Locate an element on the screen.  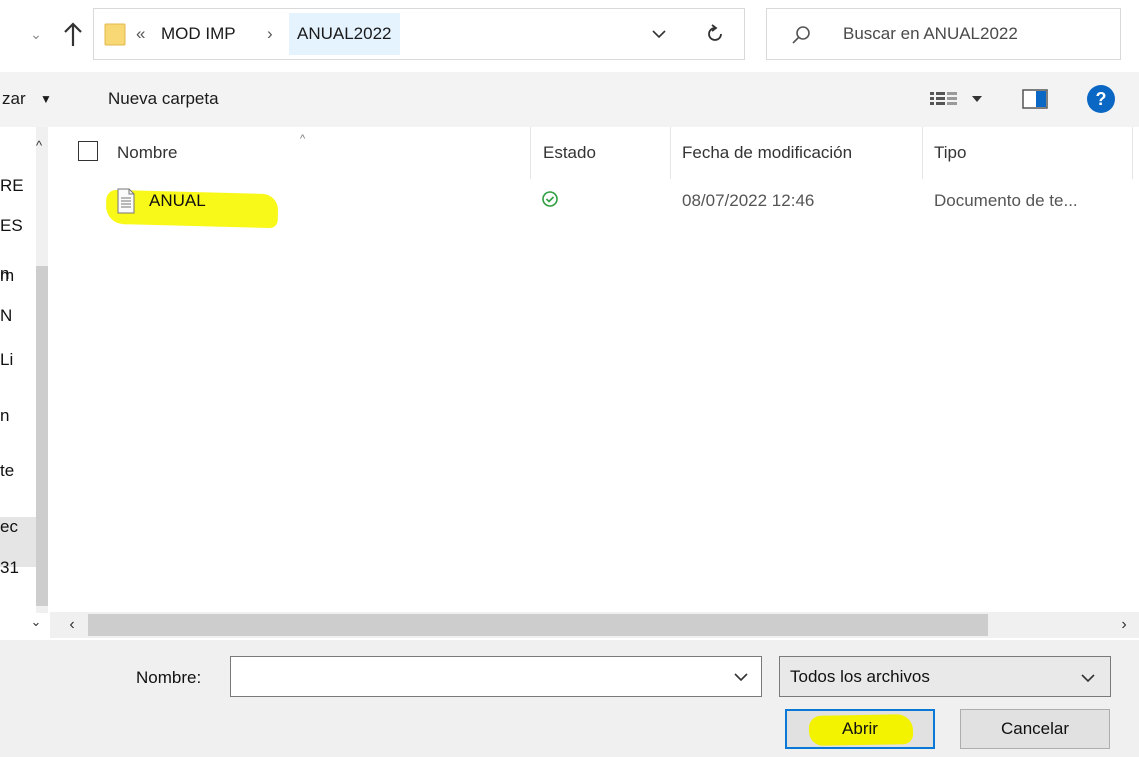
sort-ascending-icon: ^ is located at coordinates (303, 139).